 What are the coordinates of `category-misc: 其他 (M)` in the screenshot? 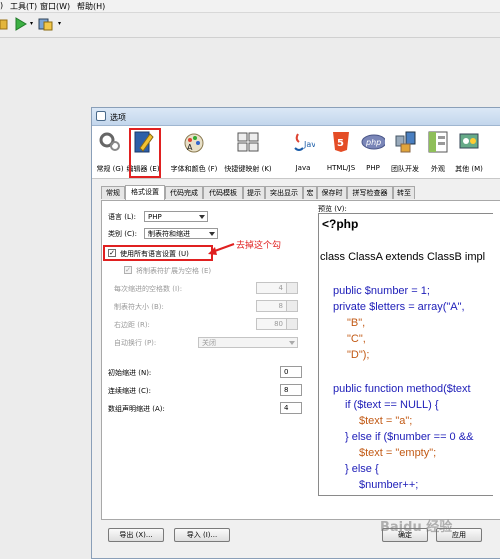 It's located at (469, 153).